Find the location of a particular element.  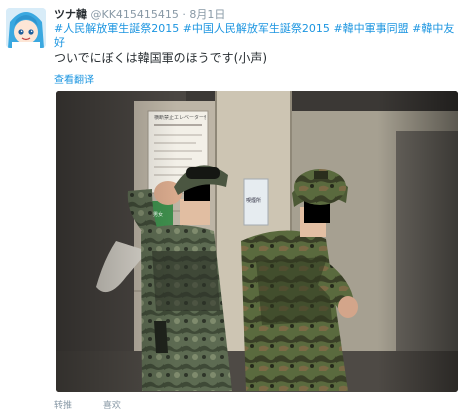

hashtag-link: #人民解放軍生誕祭2015 is located at coordinates (116, 28).